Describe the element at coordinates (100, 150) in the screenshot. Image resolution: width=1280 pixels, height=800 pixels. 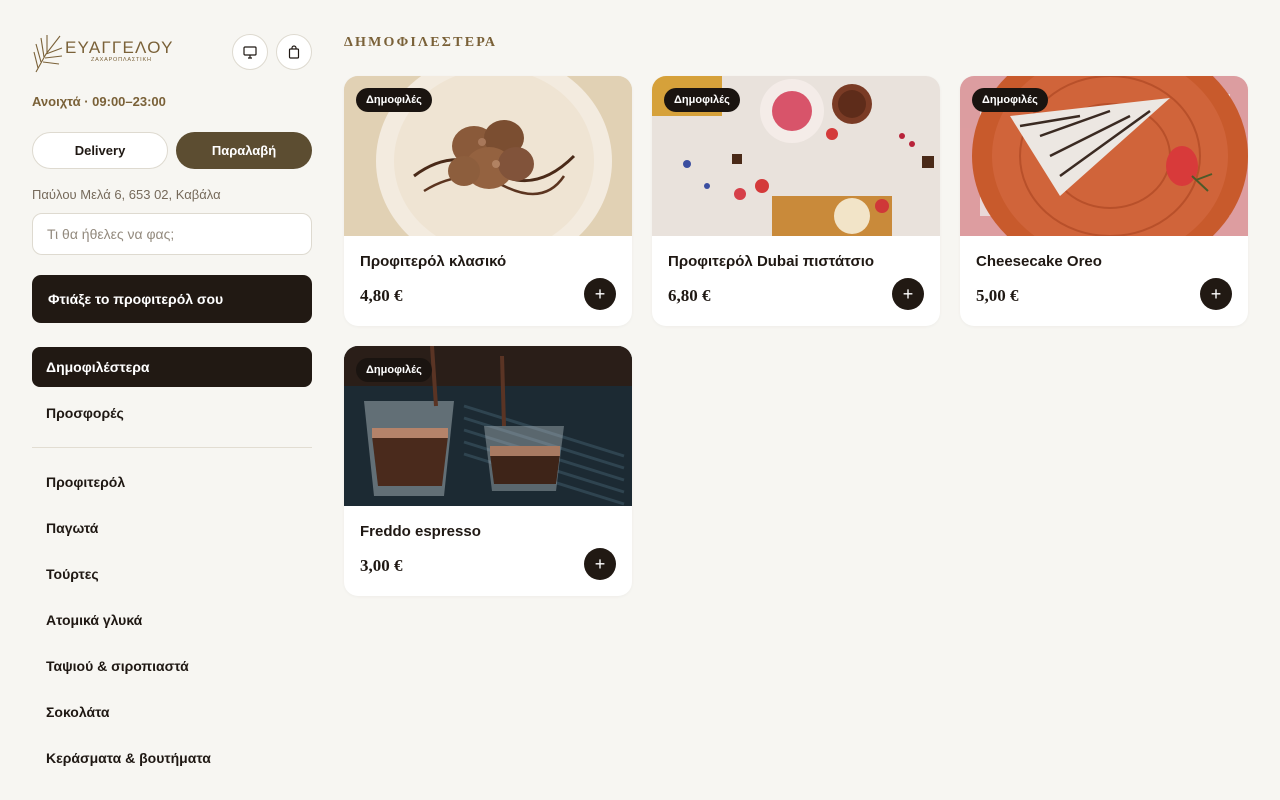
I see `delivery-button: Delivery` at that location.